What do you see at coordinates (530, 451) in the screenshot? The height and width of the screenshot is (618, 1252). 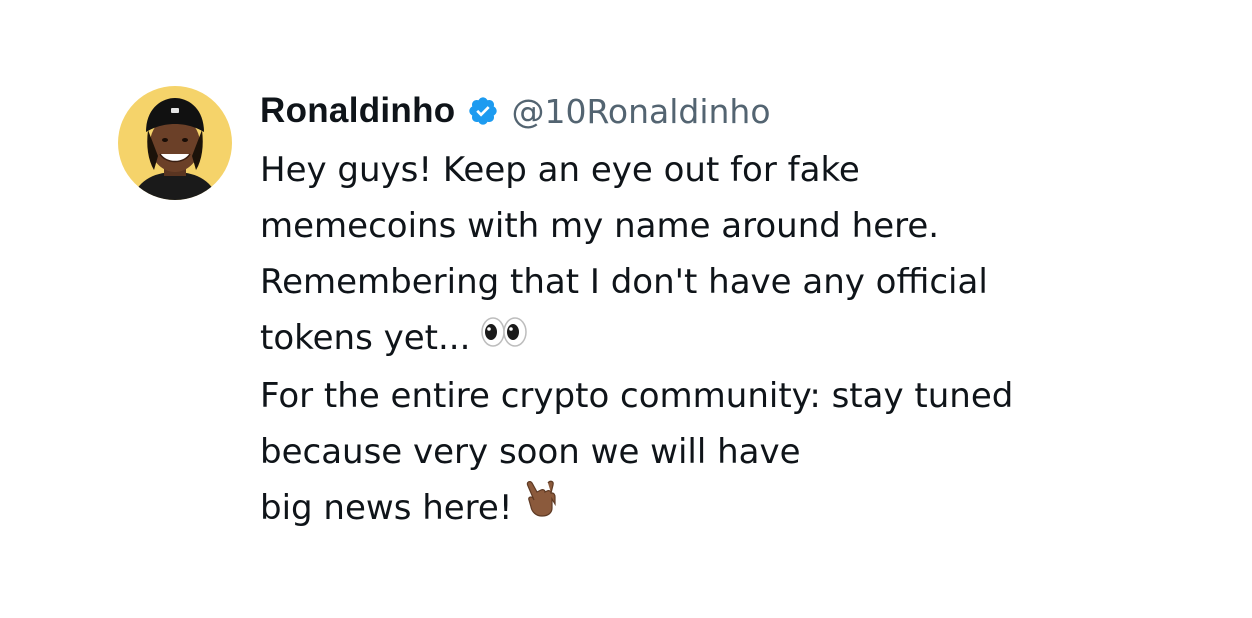 I see `tweet-text-line: because very soon we will have` at bounding box center [530, 451].